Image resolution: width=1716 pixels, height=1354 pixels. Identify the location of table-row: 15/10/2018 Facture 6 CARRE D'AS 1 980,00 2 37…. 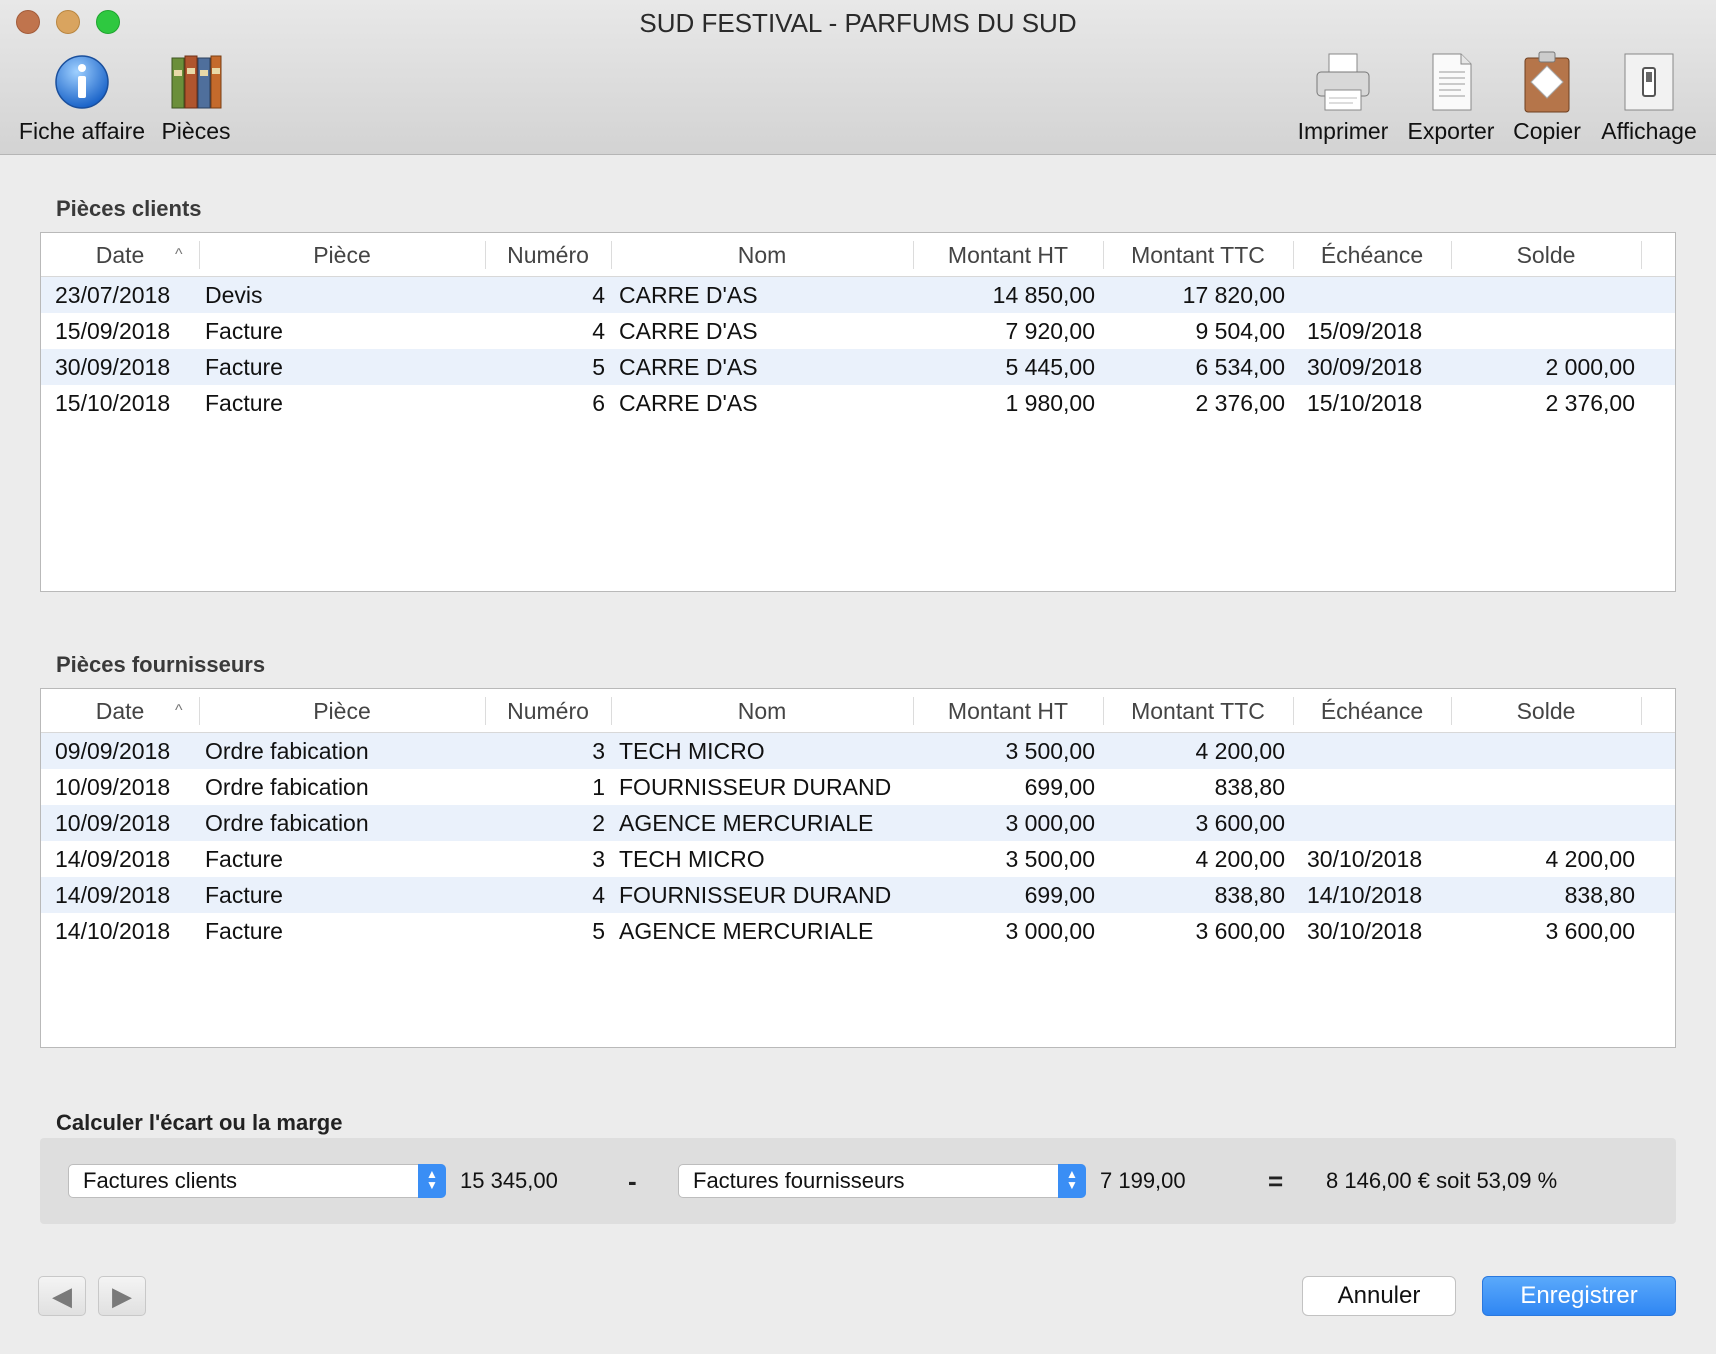
(858, 403).